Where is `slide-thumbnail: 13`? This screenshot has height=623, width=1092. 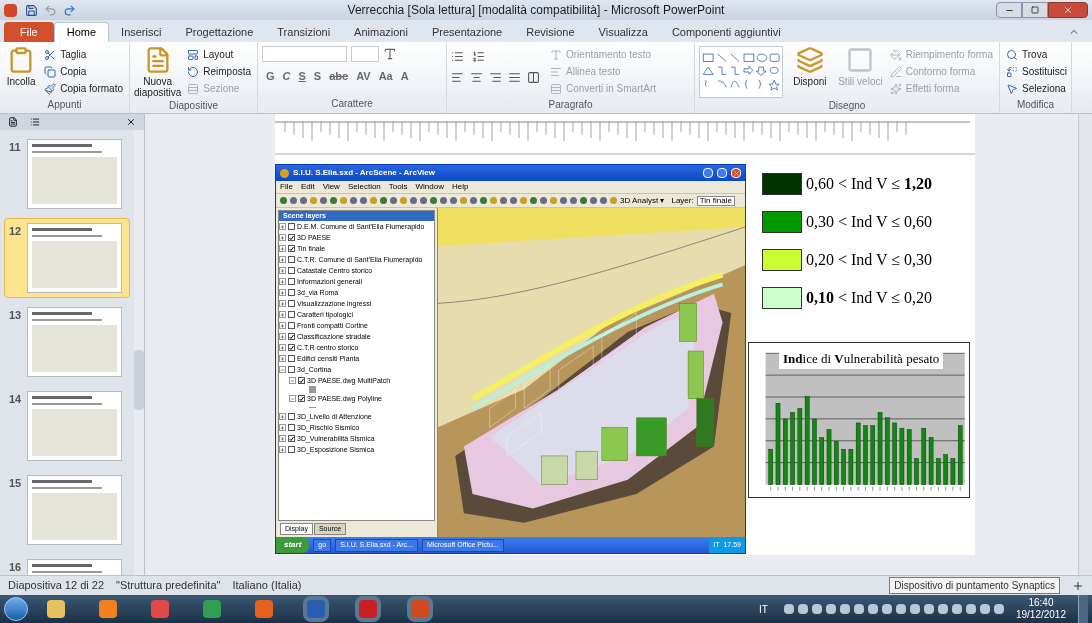 slide-thumbnail: 13 is located at coordinates (67, 342).